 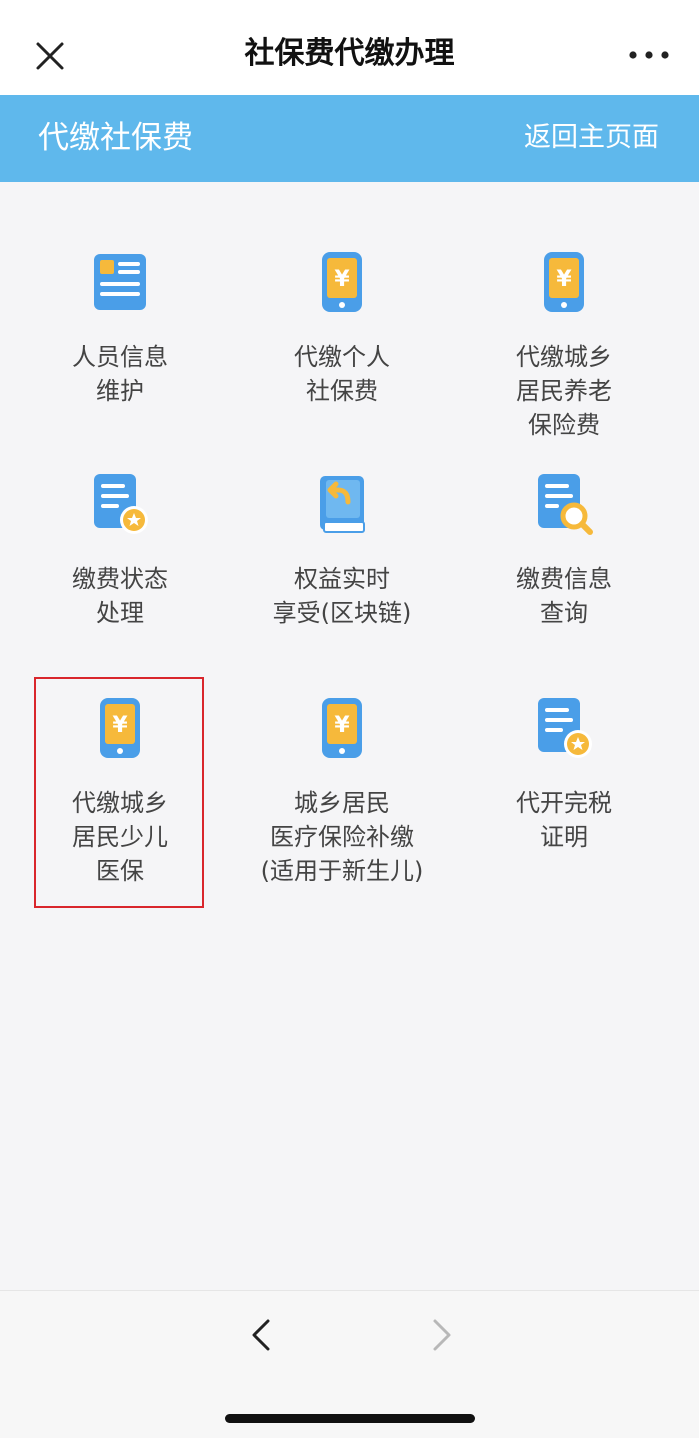 What do you see at coordinates (591, 138) in the screenshot?
I see `return-home-link: 返回主页面` at bounding box center [591, 138].